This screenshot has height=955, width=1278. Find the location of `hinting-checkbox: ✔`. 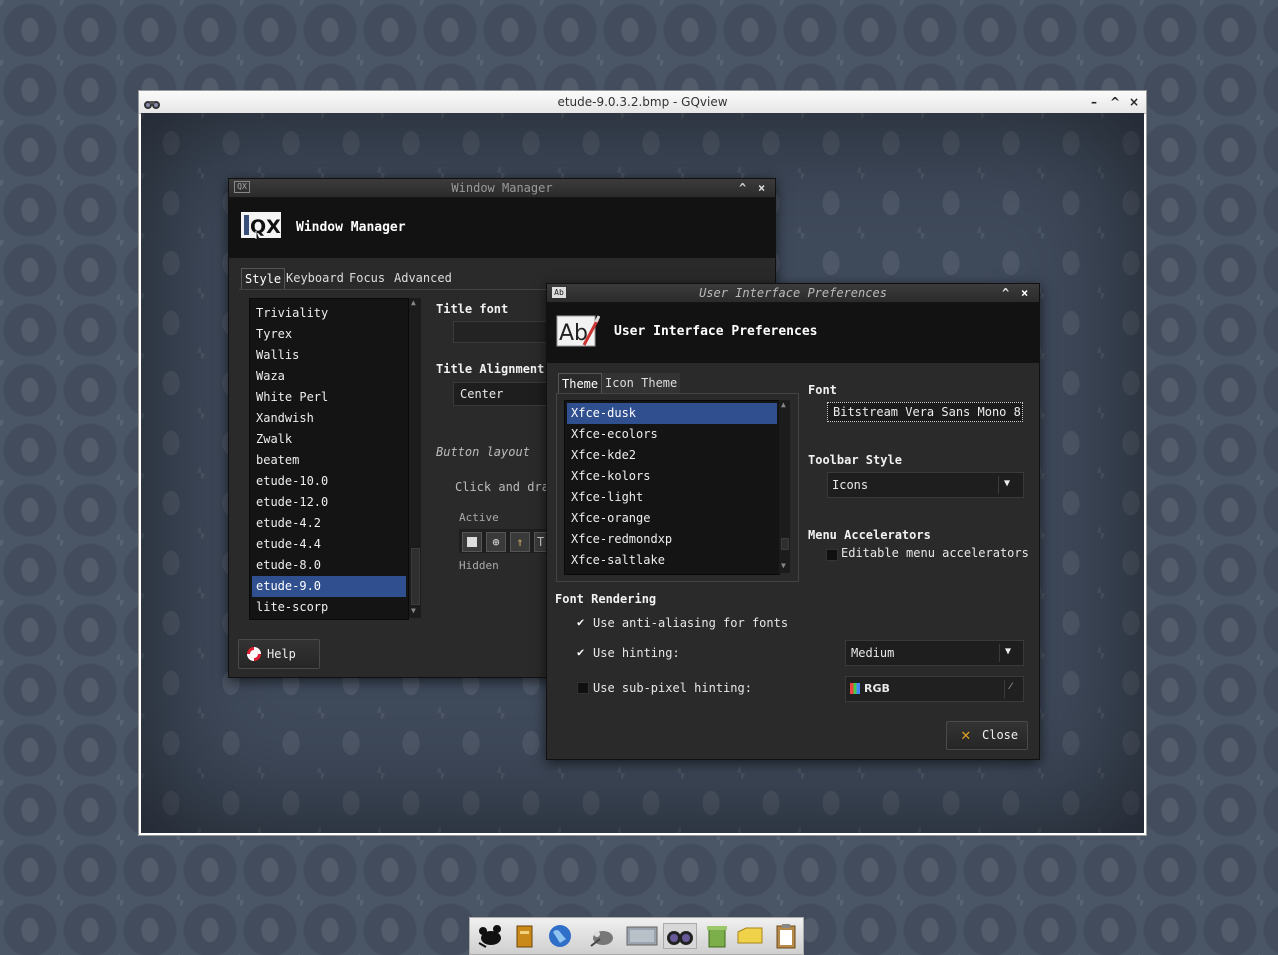

hinting-checkbox: ✔ is located at coordinates (580, 652).